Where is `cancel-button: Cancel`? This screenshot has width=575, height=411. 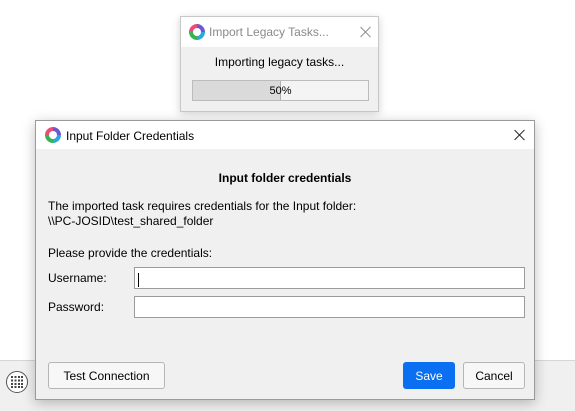
cancel-button: Cancel is located at coordinates (494, 375).